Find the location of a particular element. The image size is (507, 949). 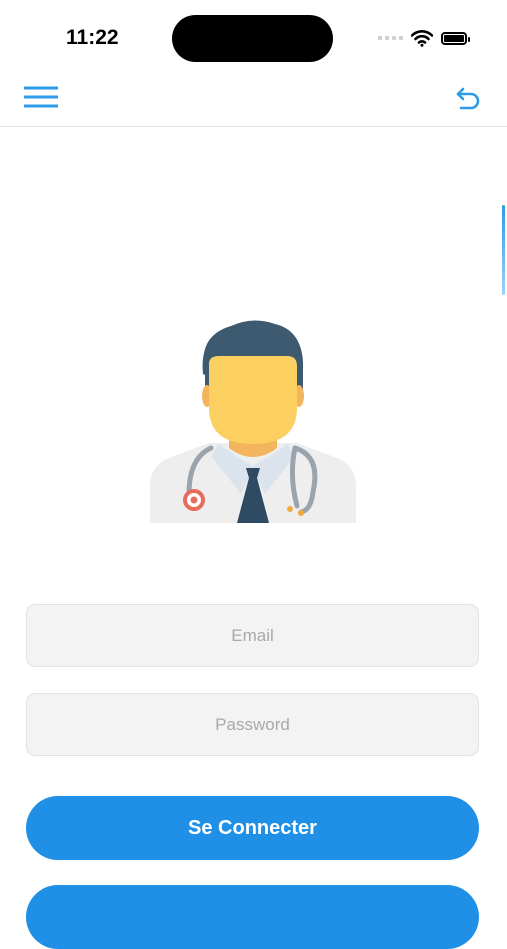

battery-icon is located at coordinates (455, 38).